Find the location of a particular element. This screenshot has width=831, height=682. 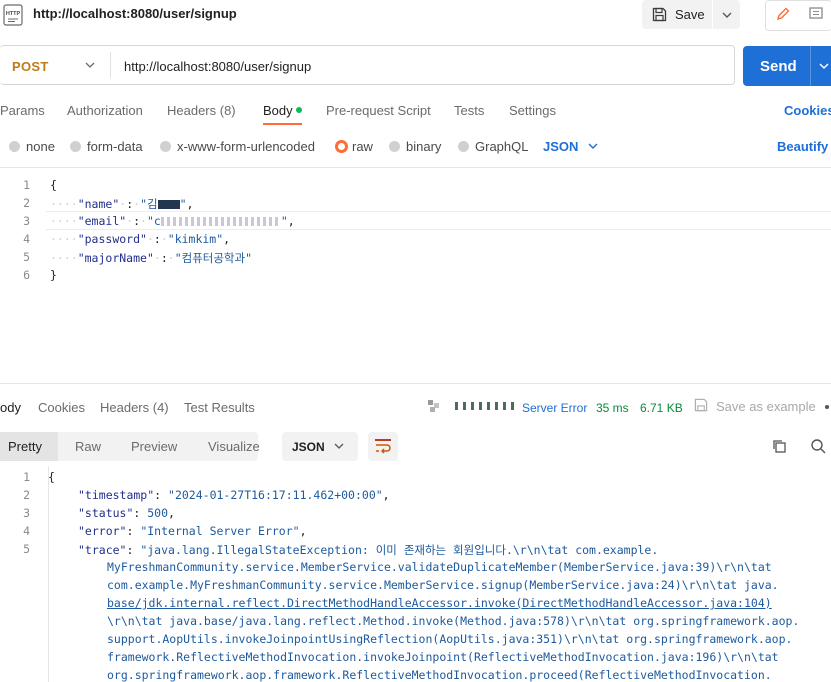

code-line: ····"majorName"·:·"컴퓨터공학과" is located at coordinates (151, 258).